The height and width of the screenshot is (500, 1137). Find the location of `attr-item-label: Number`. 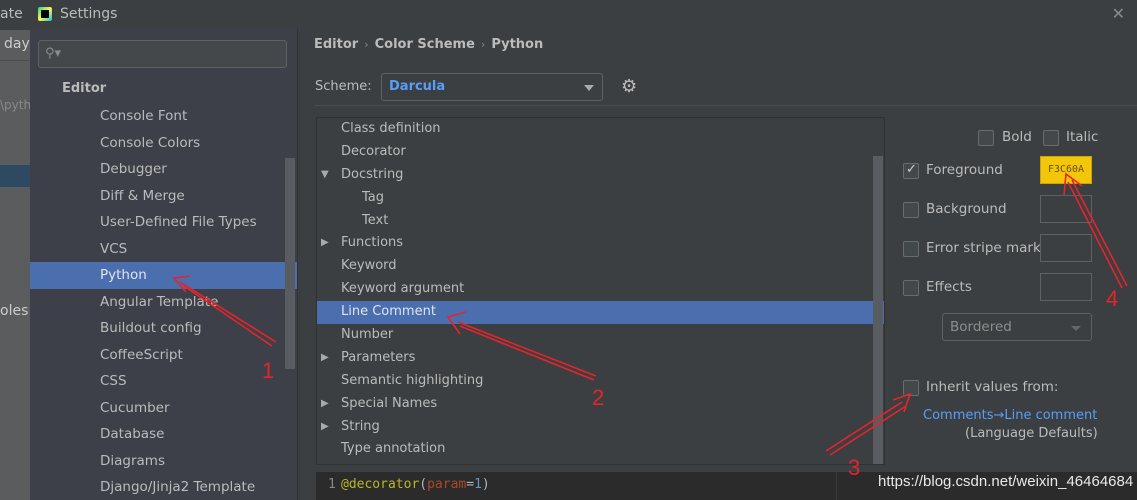

attr-item-label: Number is located at coordinates (367, 335).